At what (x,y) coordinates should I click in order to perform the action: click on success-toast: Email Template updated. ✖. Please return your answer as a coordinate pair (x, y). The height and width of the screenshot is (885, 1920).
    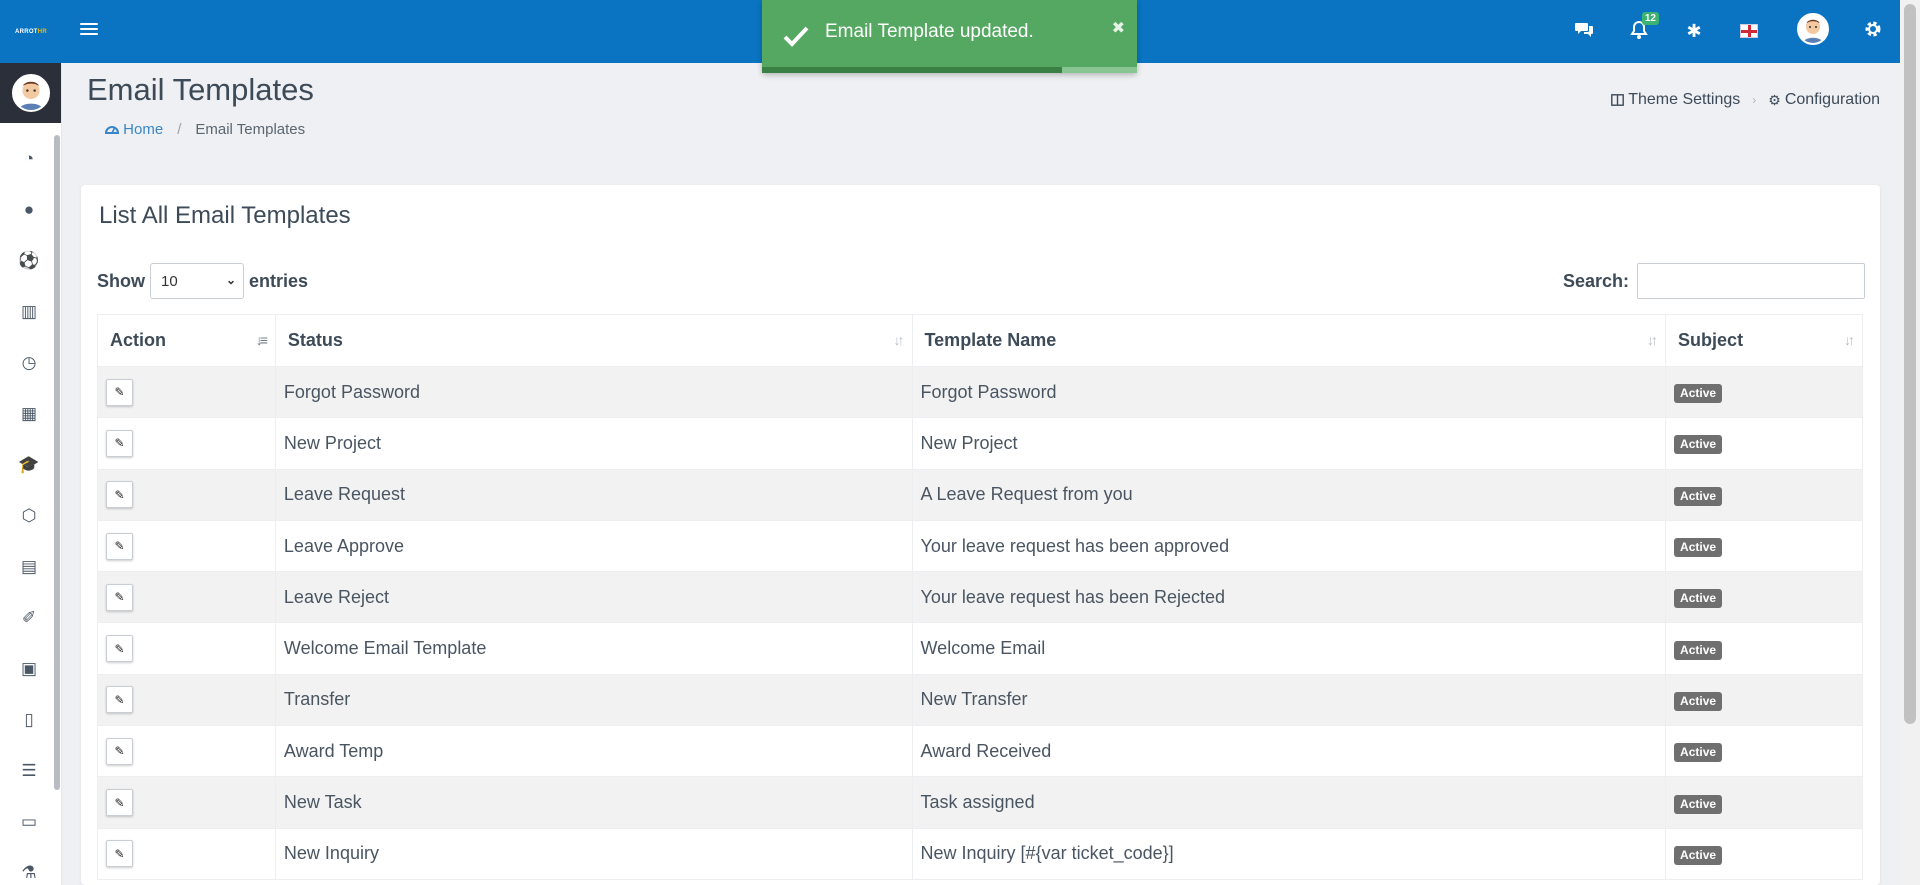
    Looking at the image, I should click on (949, 36).